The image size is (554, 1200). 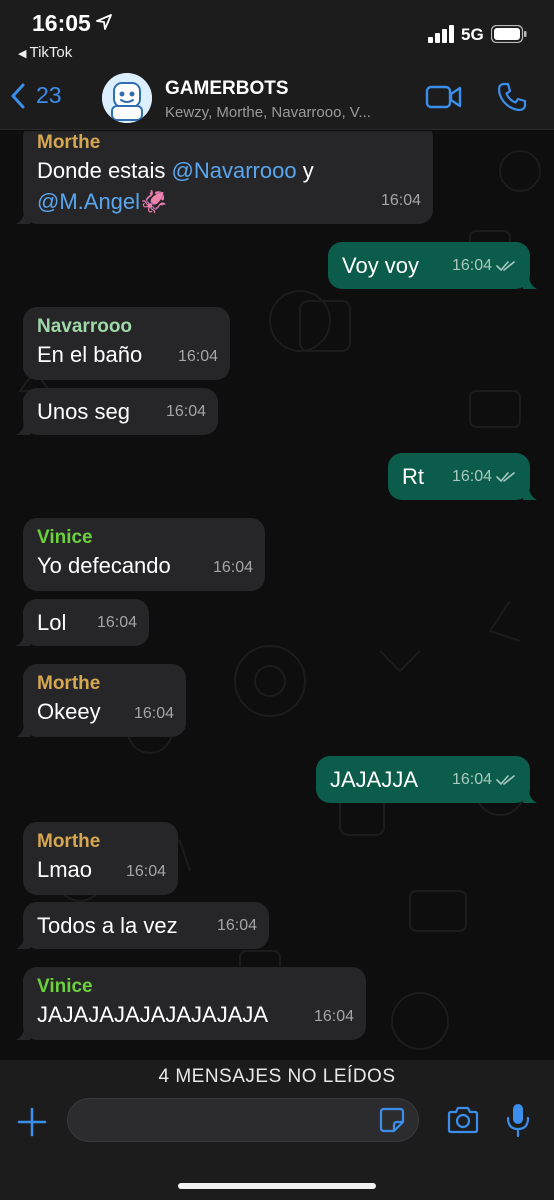 I want to click on phone-icon, so click(x=512, y=97).